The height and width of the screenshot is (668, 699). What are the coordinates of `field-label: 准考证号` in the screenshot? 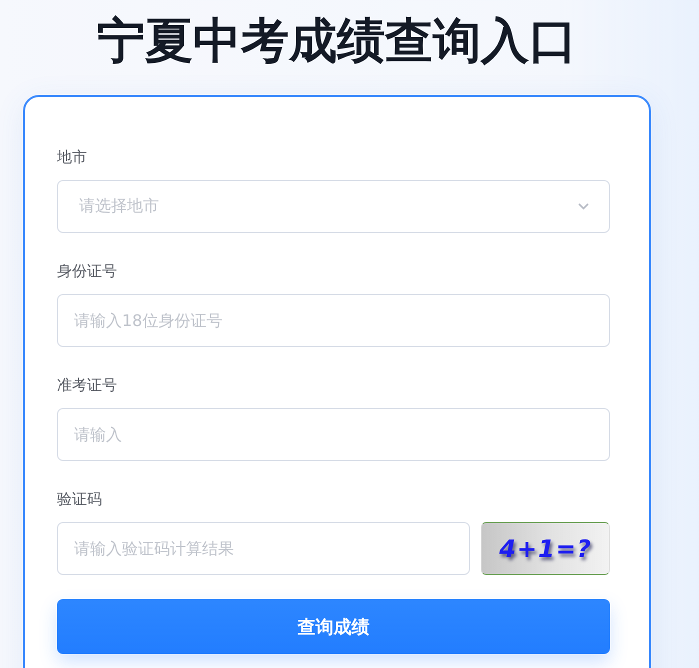 It's located at (87, 385).